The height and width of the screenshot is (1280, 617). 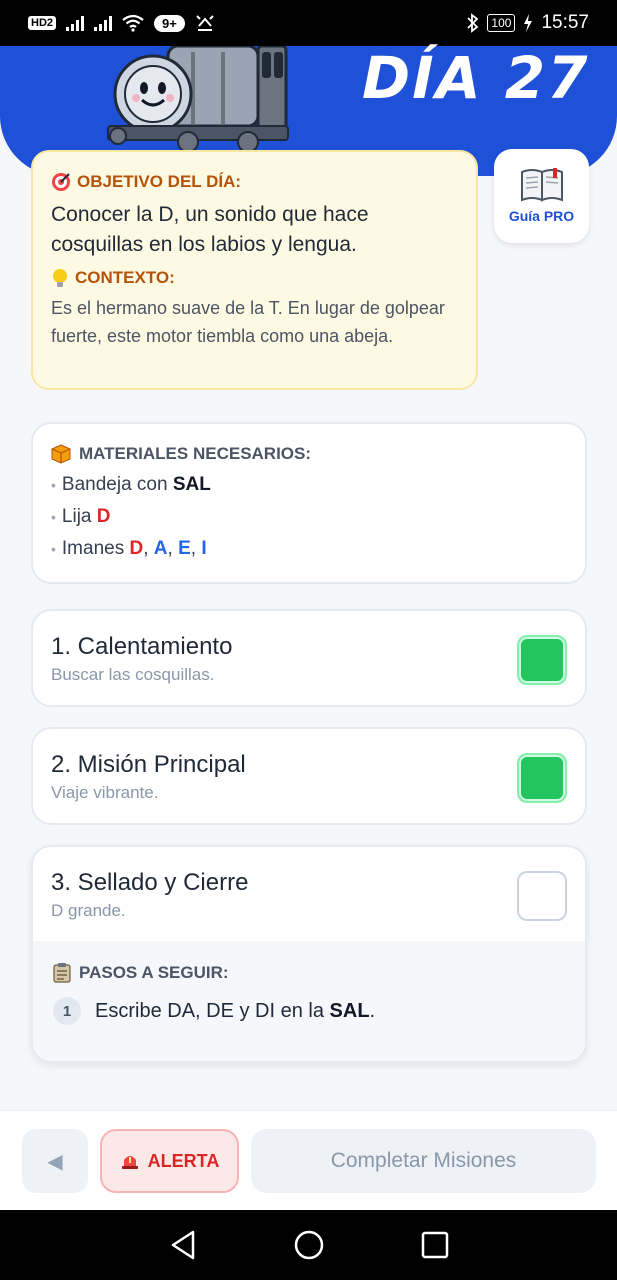 I want to click on back-button: ◀, so click(x=55, y=1161).